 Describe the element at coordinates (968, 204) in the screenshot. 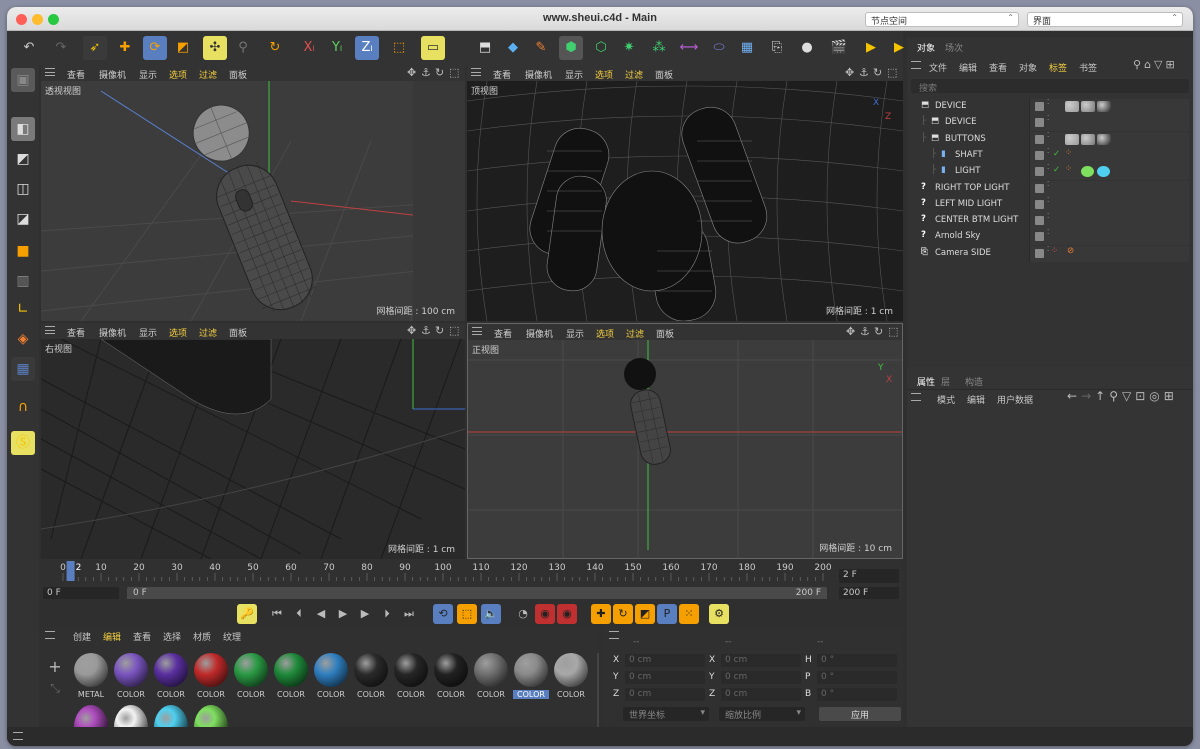

I see `object-name: LEFT MID LIGHT` at that location.